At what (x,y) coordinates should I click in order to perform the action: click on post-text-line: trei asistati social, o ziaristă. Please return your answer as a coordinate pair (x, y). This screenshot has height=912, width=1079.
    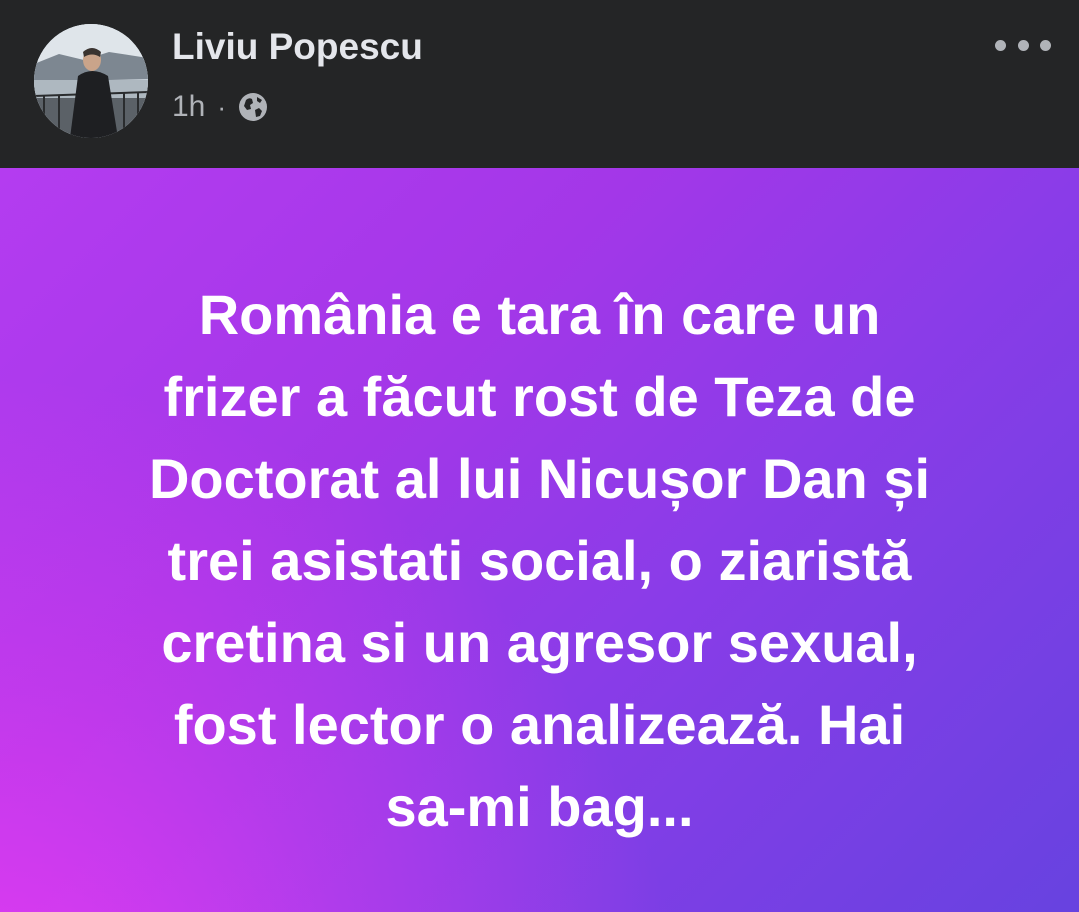
    Looking at the image, I should click on (539, 560).